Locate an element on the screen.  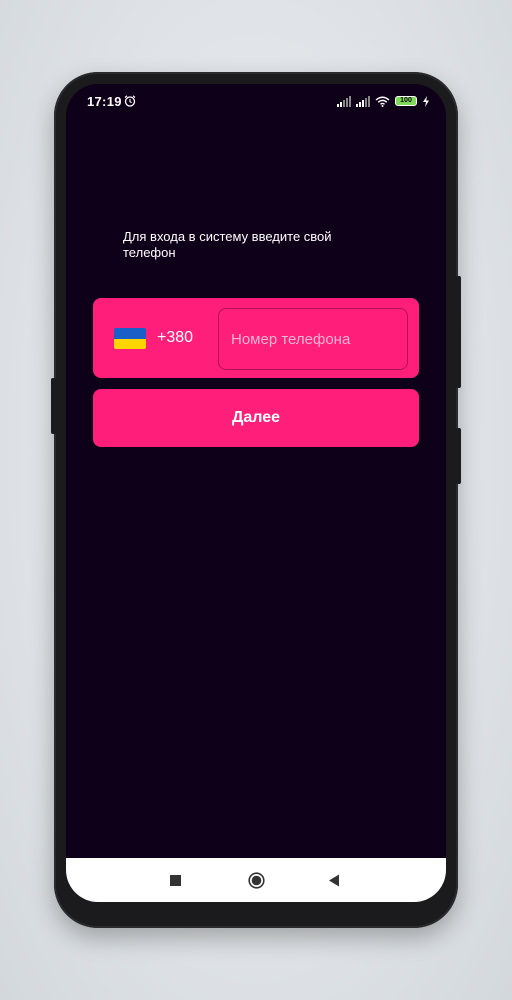
phone-side-button is located at coordinates (53, 406).